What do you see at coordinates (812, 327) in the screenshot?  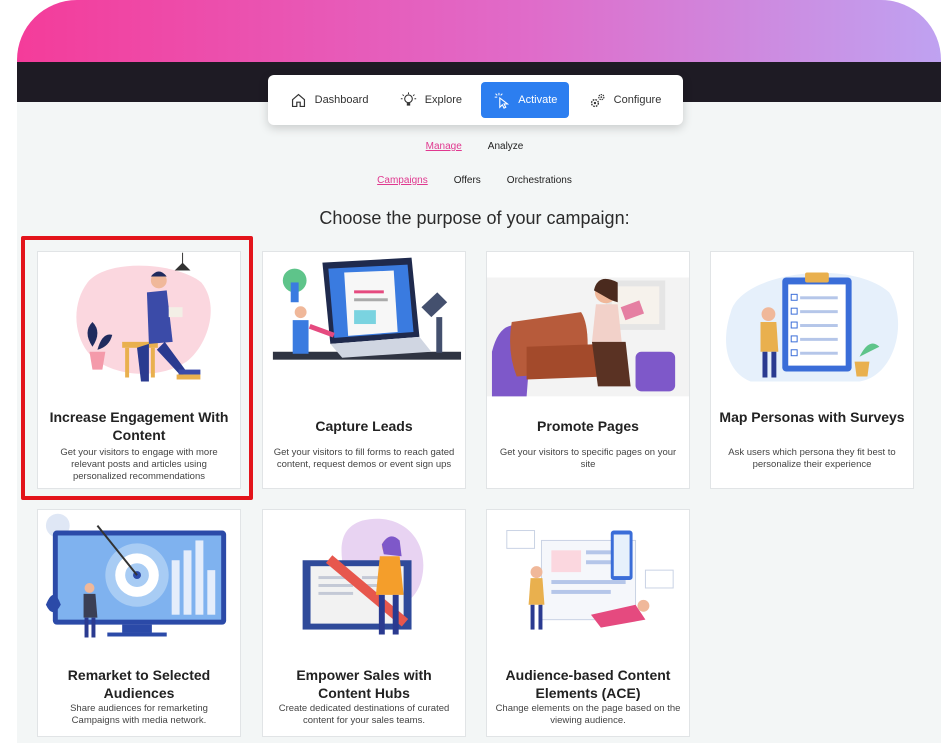 I see `clipboard-survey-illustration` at bounding box center [812, 327].